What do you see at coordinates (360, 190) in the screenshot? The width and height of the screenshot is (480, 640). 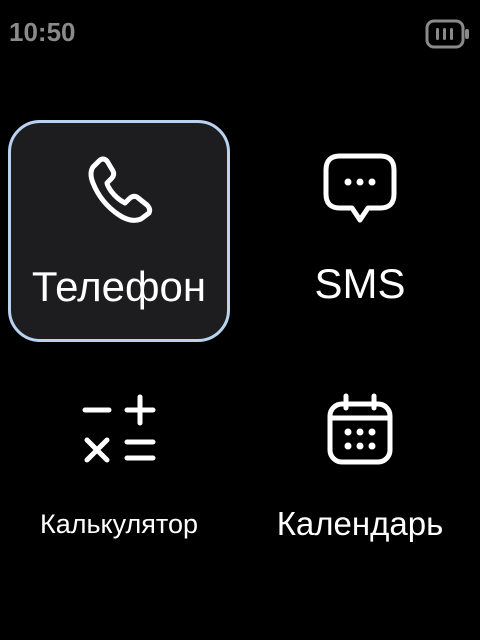 I see `message-icon` at bounding box center [360, 190].